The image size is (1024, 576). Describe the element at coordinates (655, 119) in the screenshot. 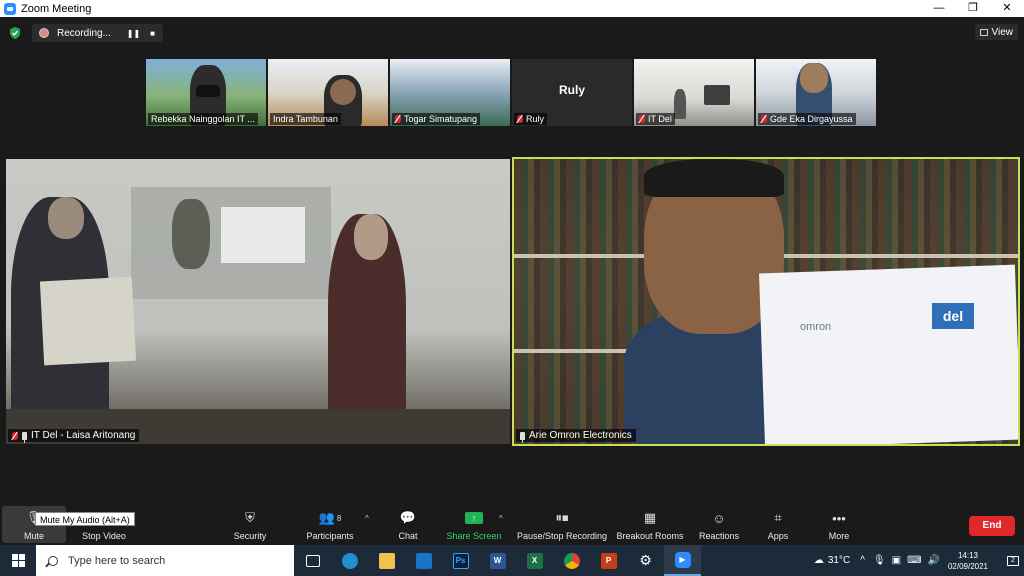

I see `participant-name: IT Del` at that location.